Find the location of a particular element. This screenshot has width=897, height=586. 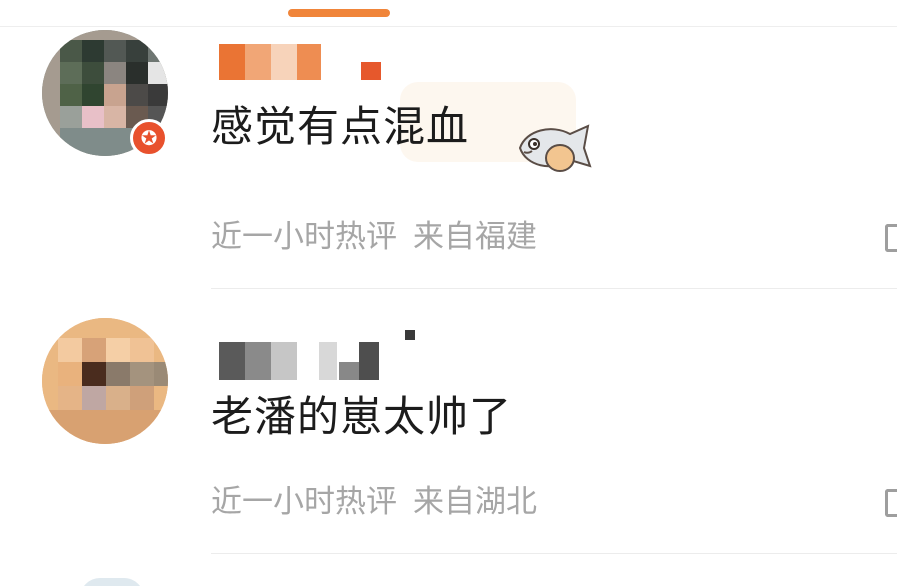

comment-text: 老潘的崽太帅了 is located at coordinates (362, 416).